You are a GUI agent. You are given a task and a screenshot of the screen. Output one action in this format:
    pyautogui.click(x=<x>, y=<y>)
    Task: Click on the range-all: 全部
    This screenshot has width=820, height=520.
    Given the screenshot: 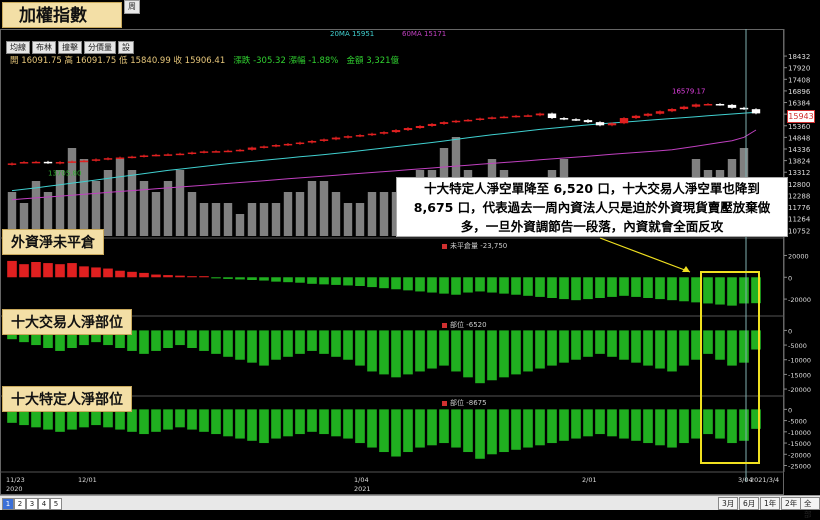 What is the action you would take?
    pyautogui.click(x=810, y=508)
    